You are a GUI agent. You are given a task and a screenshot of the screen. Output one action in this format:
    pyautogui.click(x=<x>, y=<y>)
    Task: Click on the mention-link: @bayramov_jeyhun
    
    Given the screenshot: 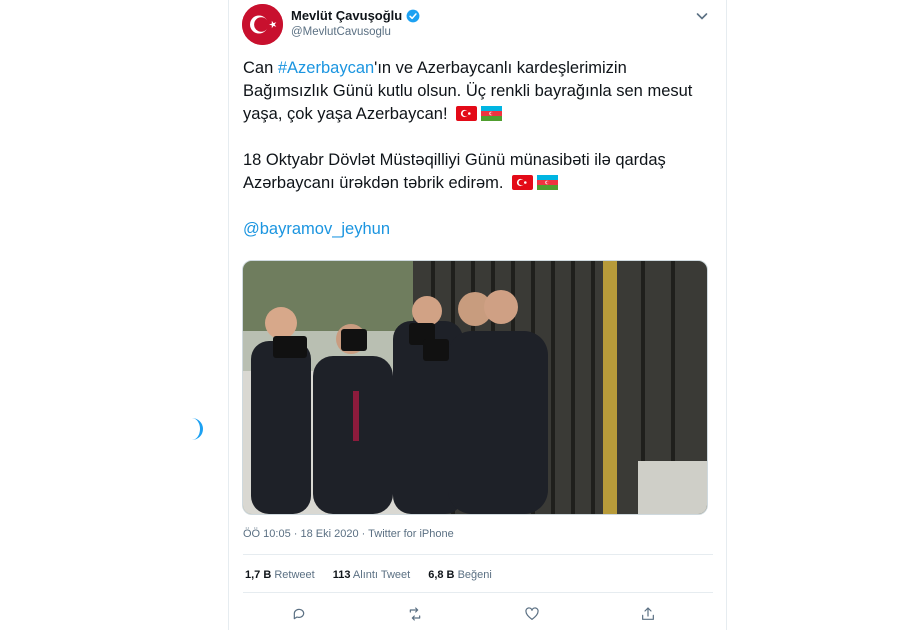 What is the action you would take?
    pyautogui.click(x=316, y=229)
    